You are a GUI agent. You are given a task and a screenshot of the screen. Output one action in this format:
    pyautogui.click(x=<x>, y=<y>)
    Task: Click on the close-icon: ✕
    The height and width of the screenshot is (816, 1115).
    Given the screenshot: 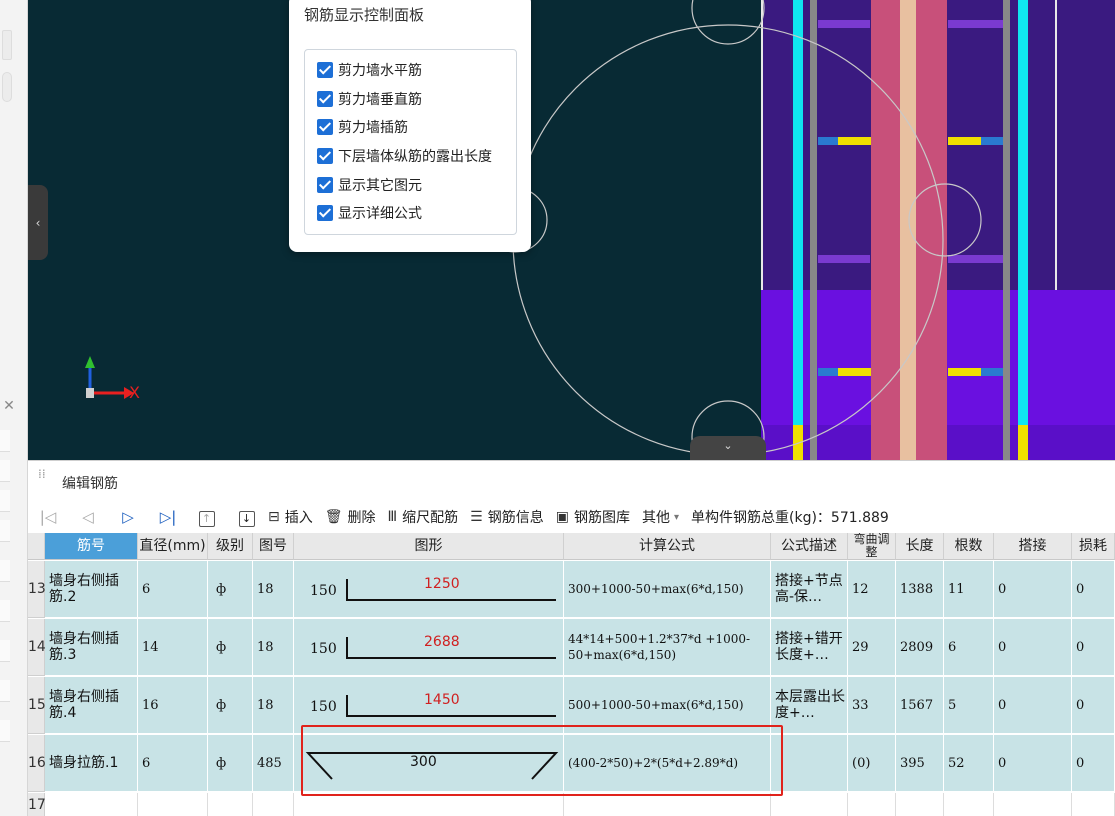 What is the action you would take?
    pyautogui.click(x=9, y=406)
    